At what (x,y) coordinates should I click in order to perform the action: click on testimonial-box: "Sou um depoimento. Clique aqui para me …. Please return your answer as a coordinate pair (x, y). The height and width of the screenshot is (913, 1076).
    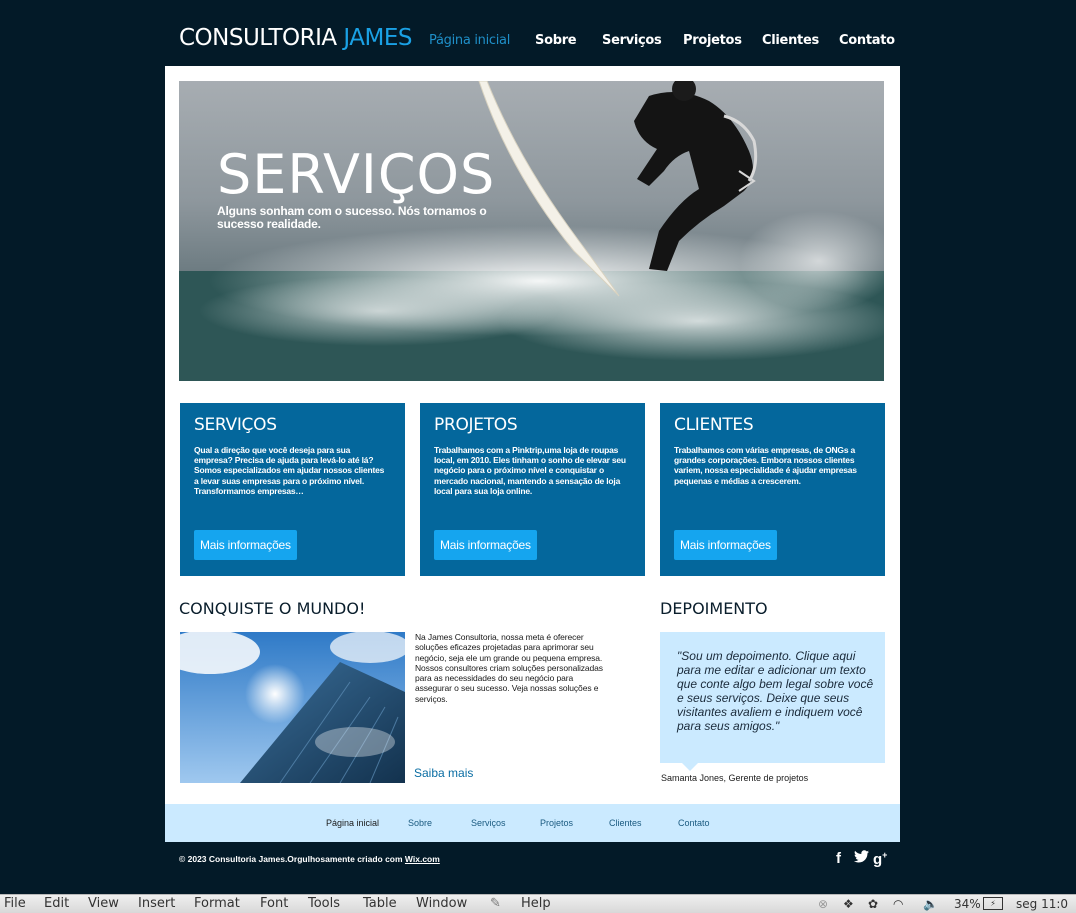
    Looking at the image, I should click on (772, 701).